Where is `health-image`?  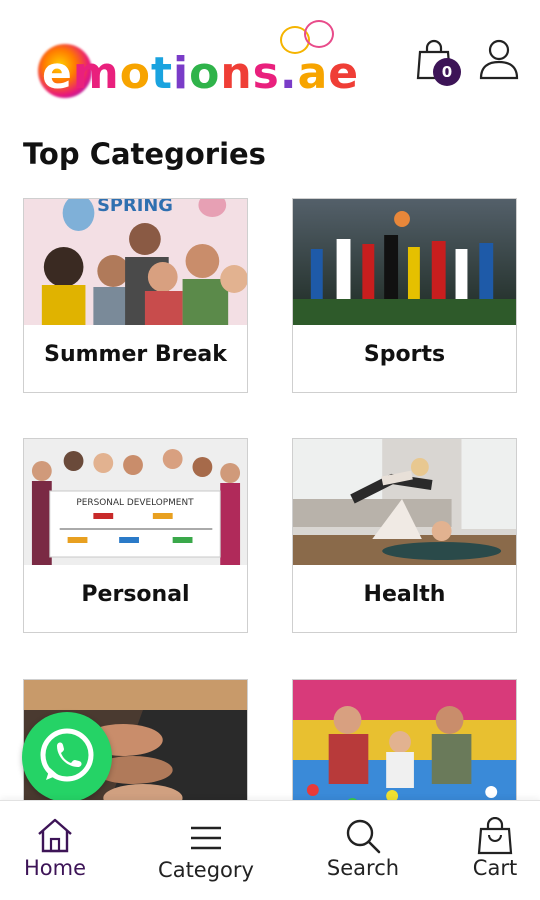
health-image is located at coordinates (404, 502).